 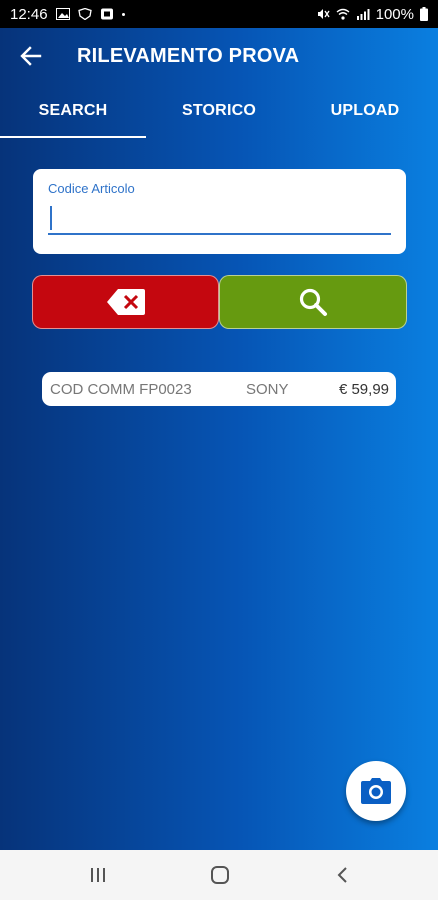 What do you see at coordinates (51, 218) in the screenshot?
I see `text-cursor` at bounding box center [51, 218].